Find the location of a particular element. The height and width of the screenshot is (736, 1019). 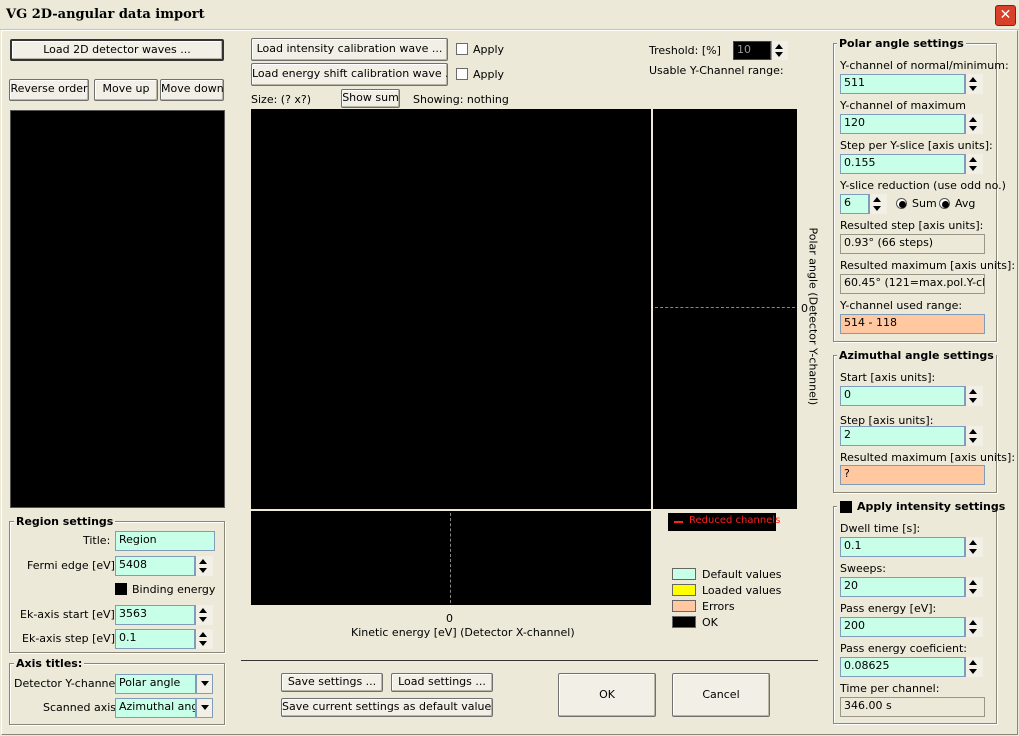

ek-start-field: 3563 is located at coordinates (155, 615).